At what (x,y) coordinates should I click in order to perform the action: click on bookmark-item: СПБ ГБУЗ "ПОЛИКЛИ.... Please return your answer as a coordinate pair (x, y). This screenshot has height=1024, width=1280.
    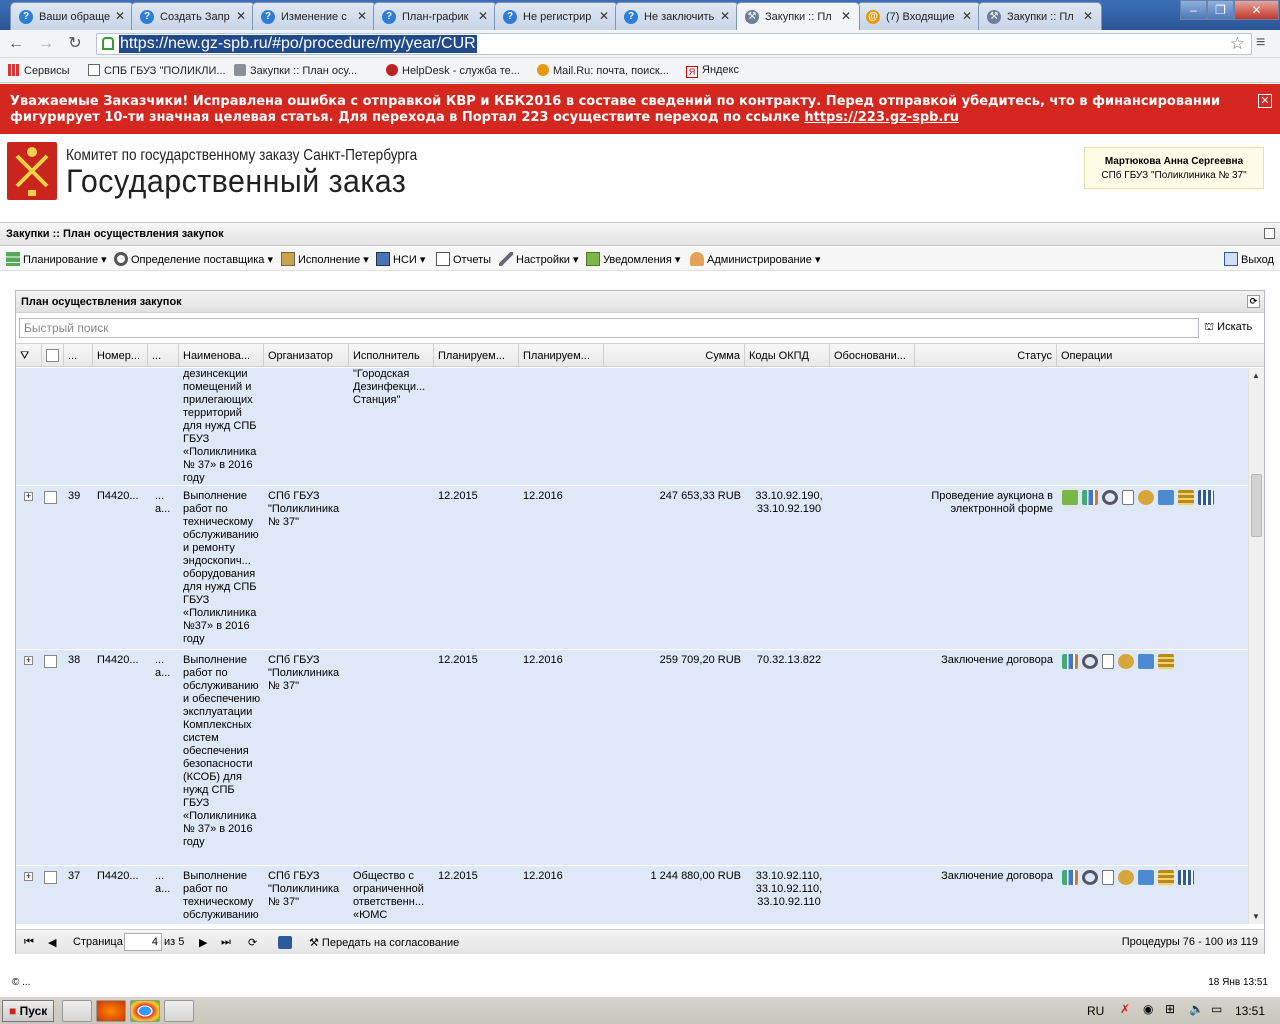
    Looking at the image, I should click on (157, 70).